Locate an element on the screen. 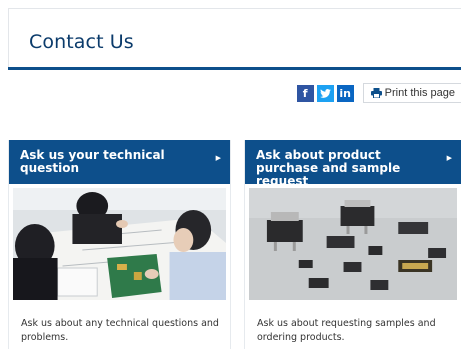  twitter-share-icon is located at coordinates (325, 93).